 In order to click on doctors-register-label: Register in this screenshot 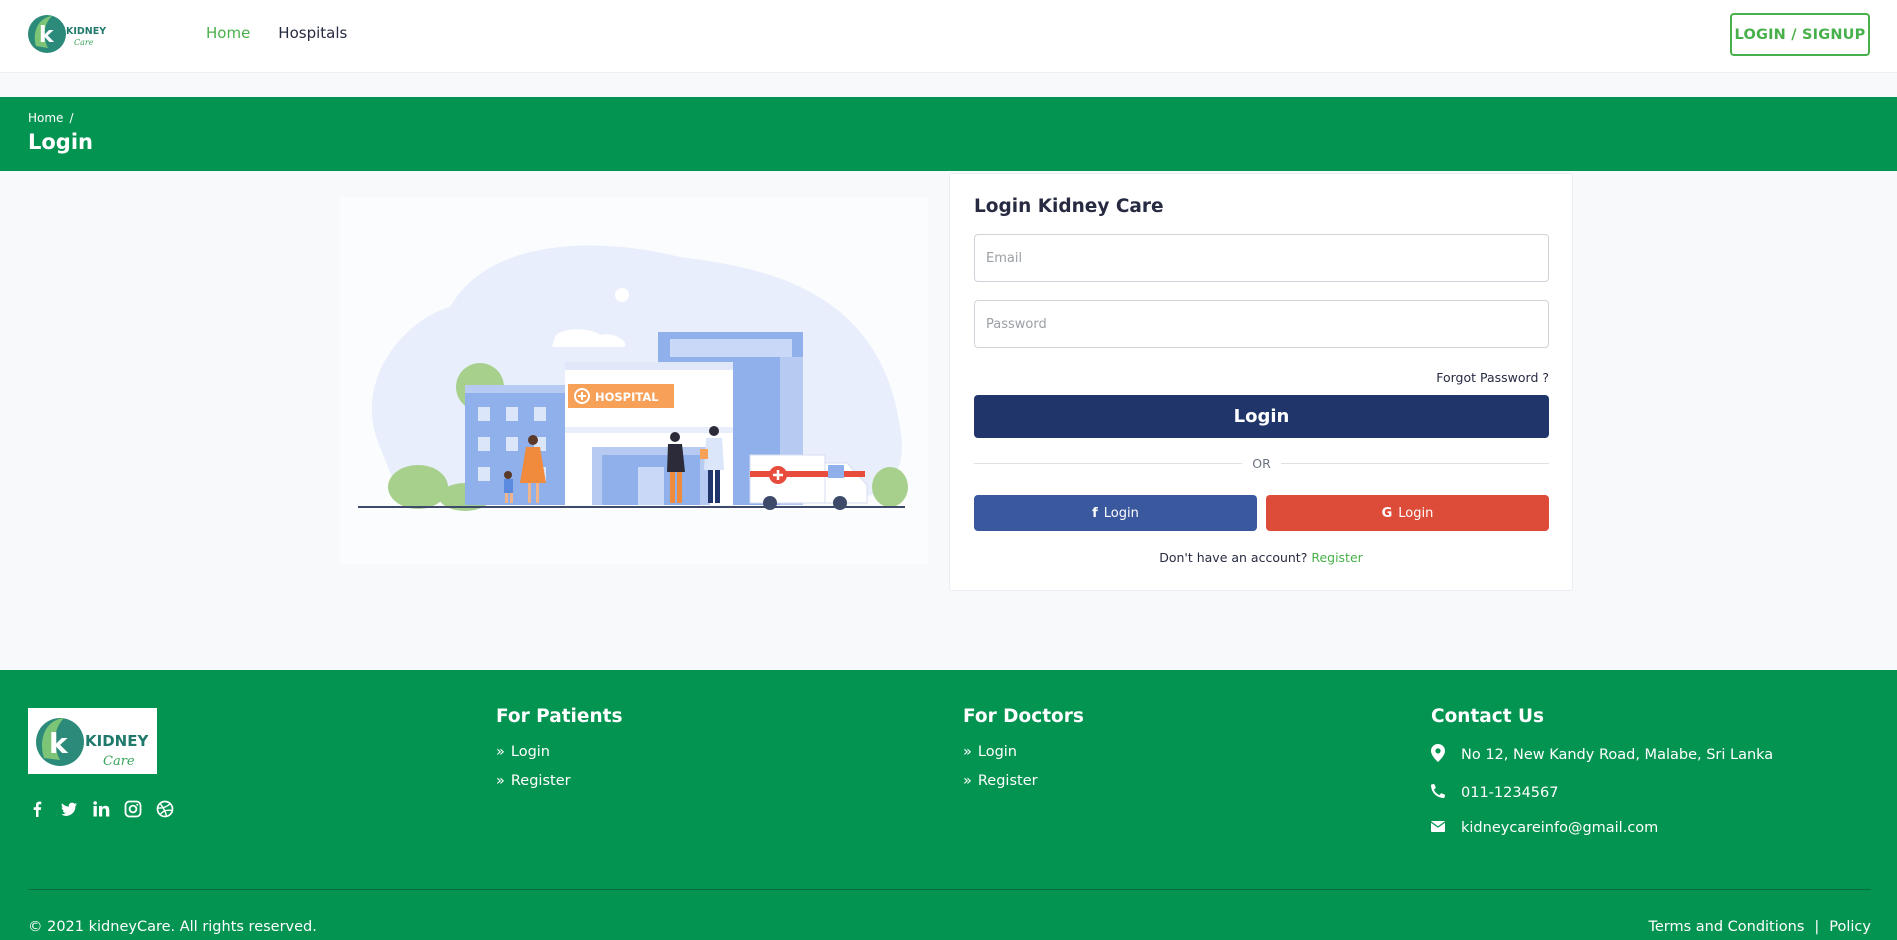, I will do `click(1007, 781)`.